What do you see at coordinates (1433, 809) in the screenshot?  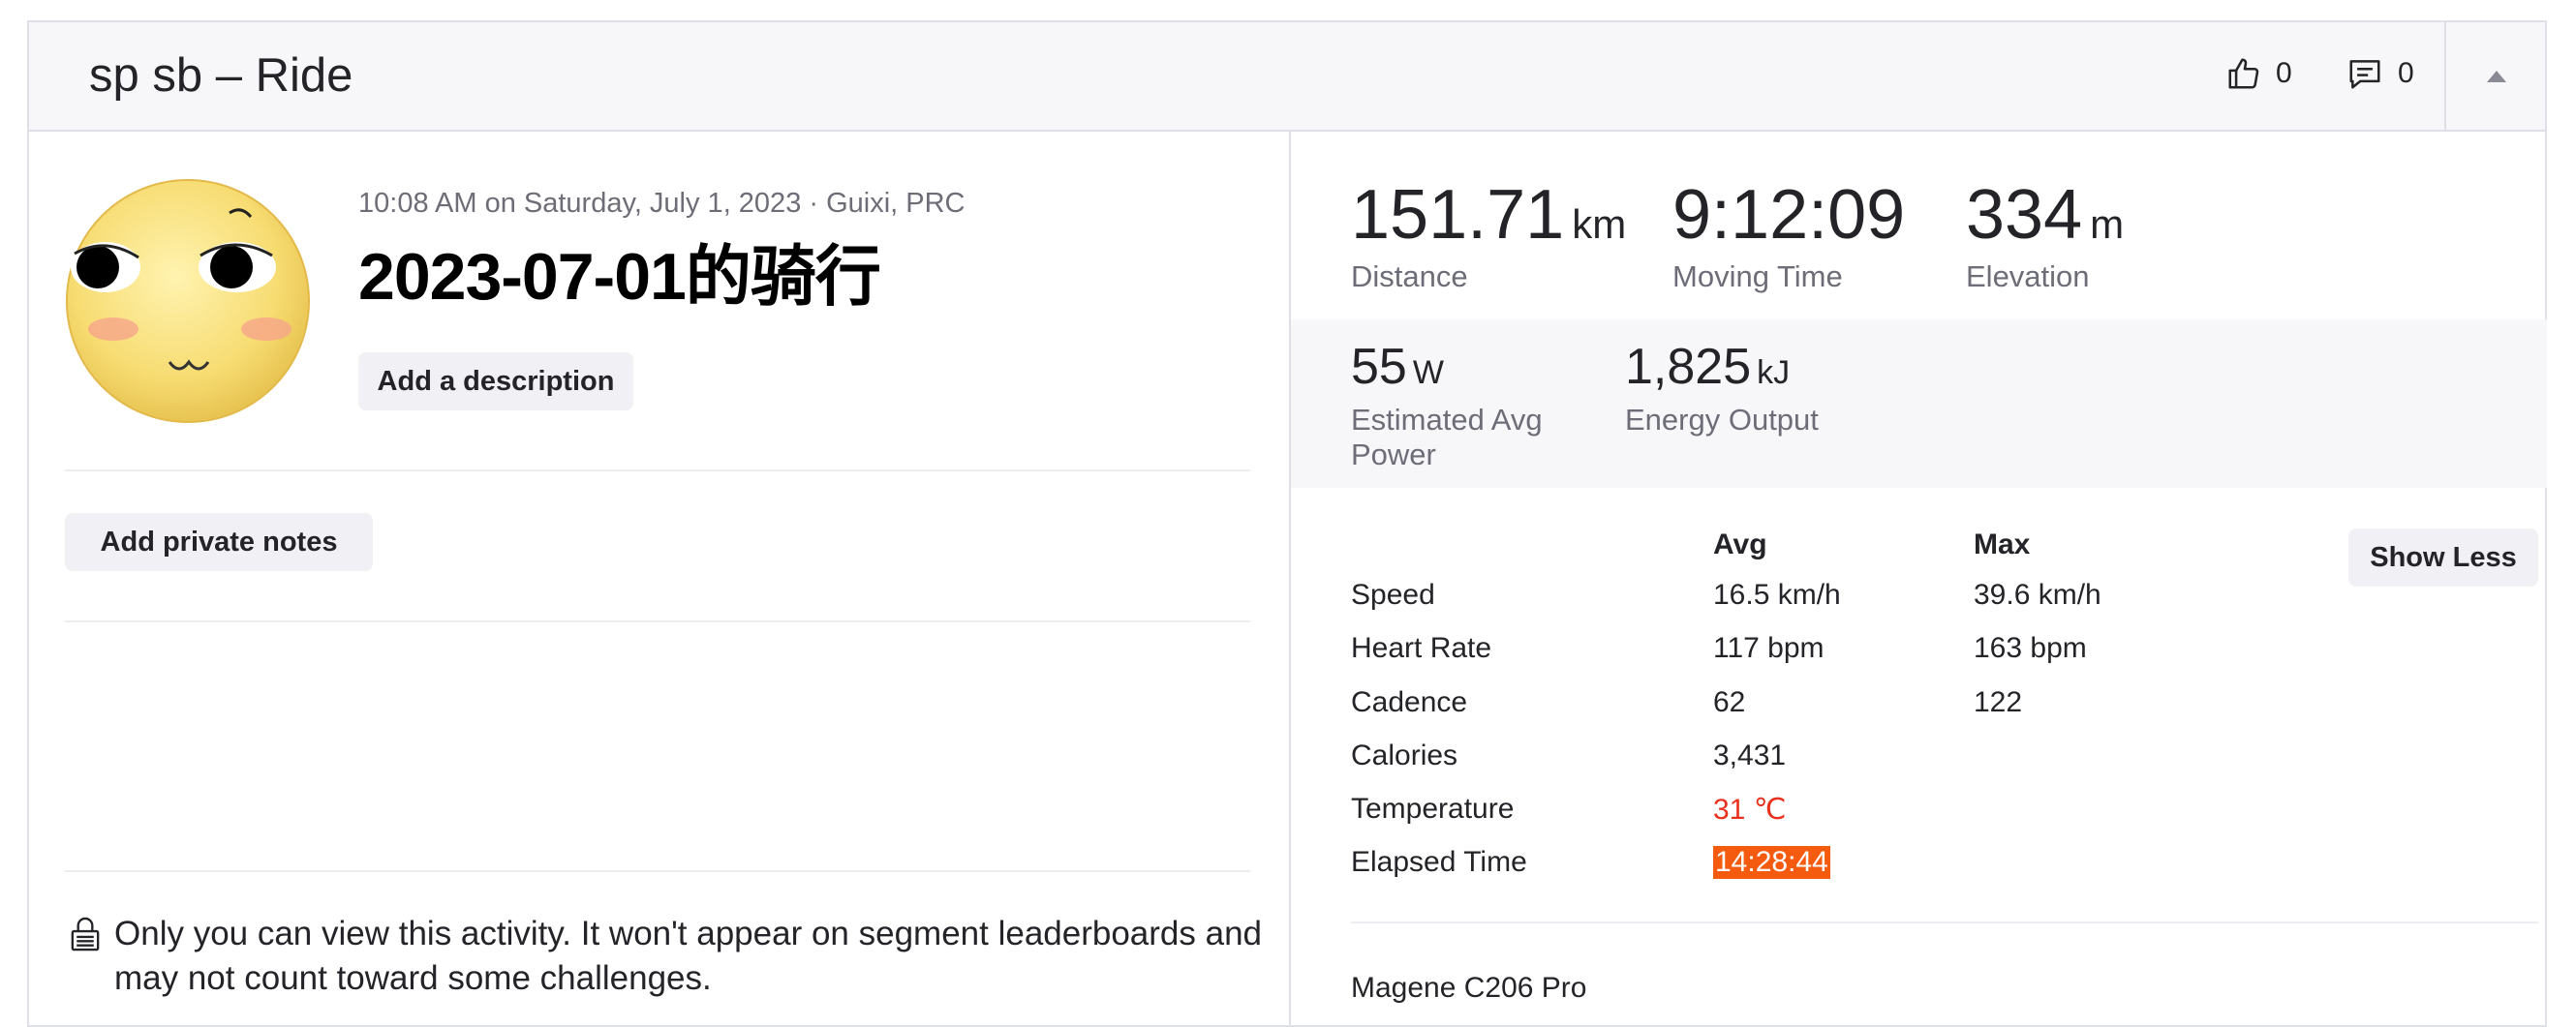 I see `row-label: Temperature` at bounding box center [1433, 809].